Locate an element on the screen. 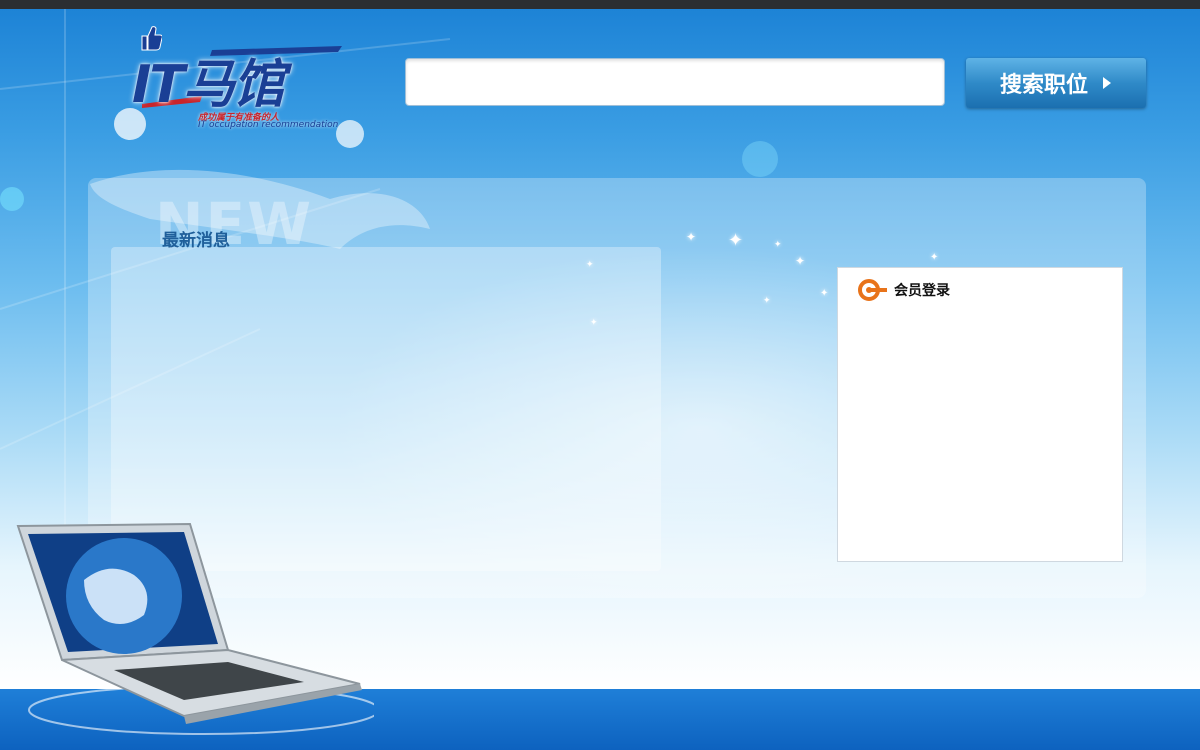 The height and width of the screenshot is (750, 1200). login-title: 会员登录 is located at coordinates (922, 291).